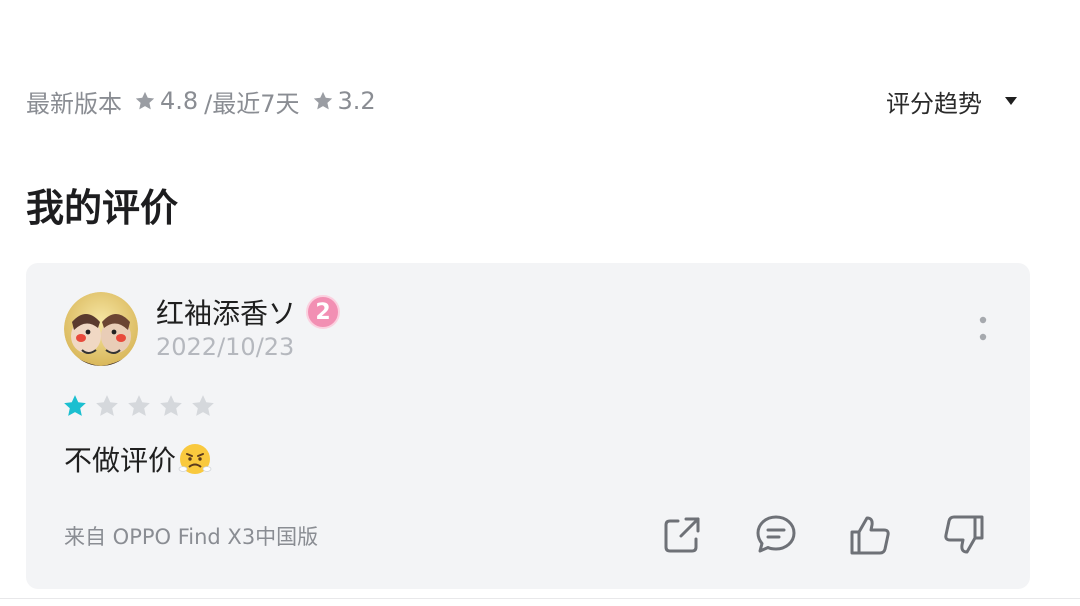 This screenshot has height=606, width=1080. Describe the element at coordinates (102, 208) in the screenshot. I see `my-review-title: 我的评价` at that location.